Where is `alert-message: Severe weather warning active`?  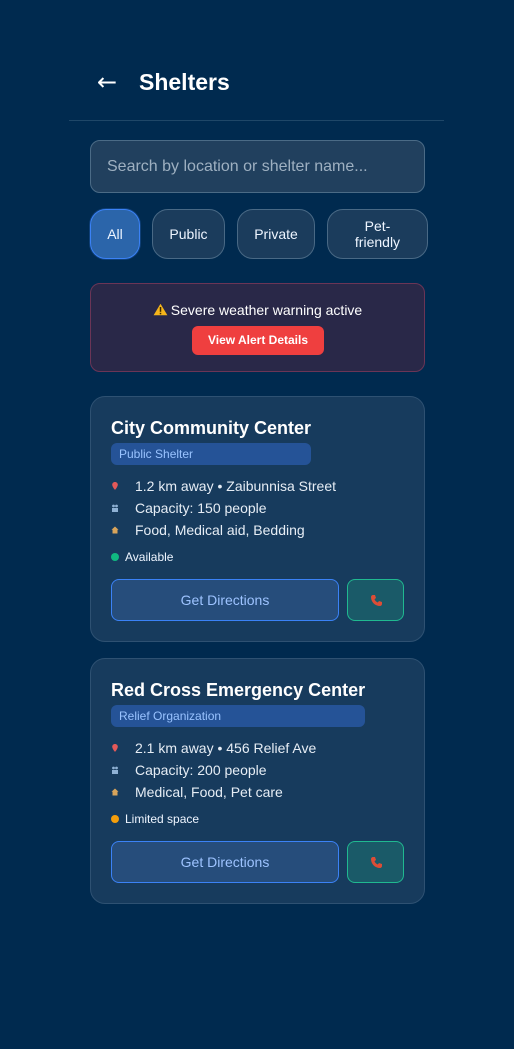
alert-message: Severe weather warning active is located at coordinates (257, 310).